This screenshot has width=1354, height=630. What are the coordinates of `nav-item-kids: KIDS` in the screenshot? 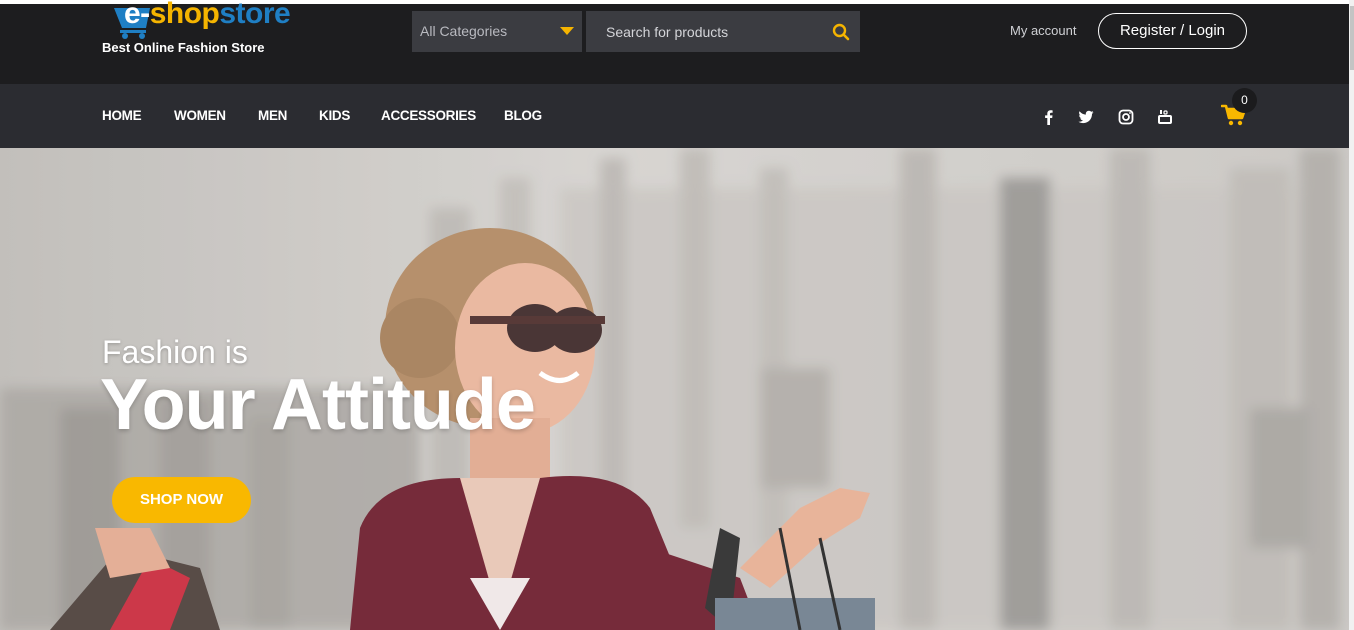 It's located at (334, 115).